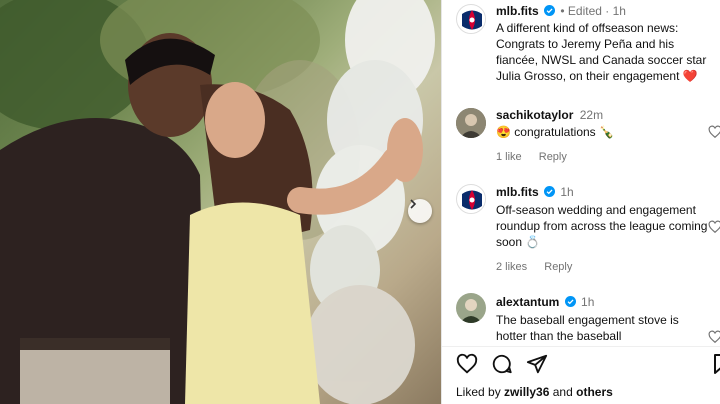 Image resolution: width=720 pixels, height=404 pixels. I want to click on chevron-right-icon, so click(413, 204).